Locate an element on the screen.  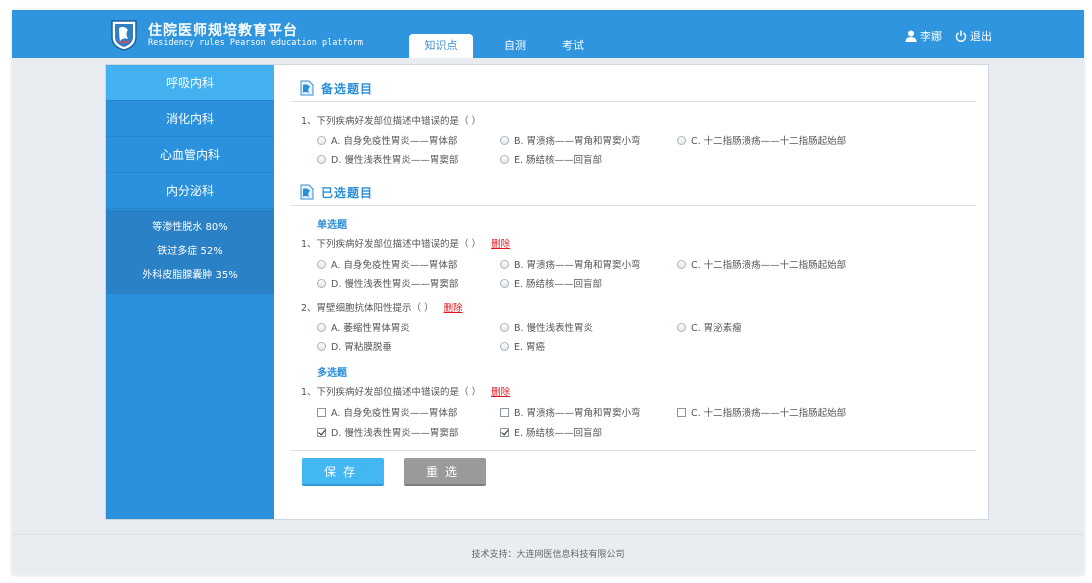
question-option: D. 胃粘膜脱垂 is located at coordinates (354, 346).